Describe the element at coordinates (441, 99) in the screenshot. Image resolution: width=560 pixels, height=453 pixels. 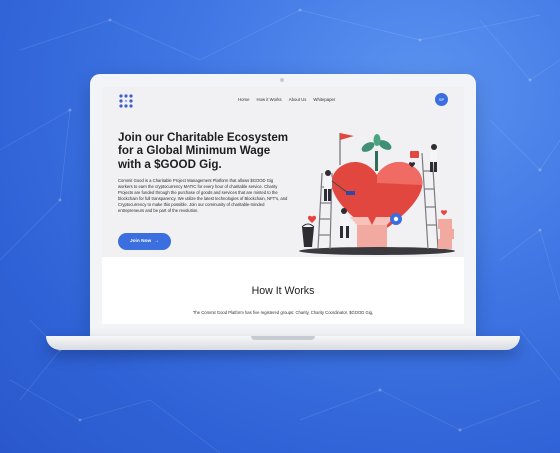
I see `user-avatar: SP` at that location.